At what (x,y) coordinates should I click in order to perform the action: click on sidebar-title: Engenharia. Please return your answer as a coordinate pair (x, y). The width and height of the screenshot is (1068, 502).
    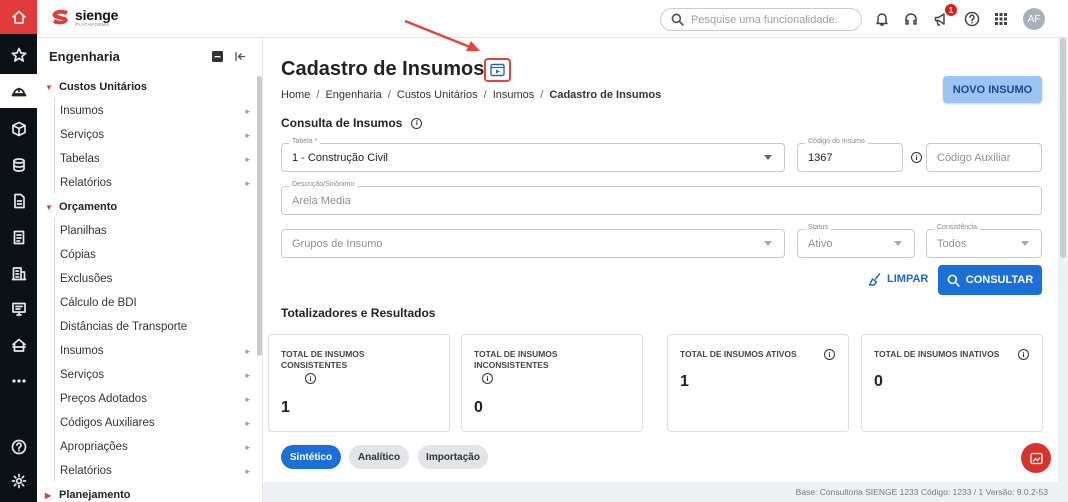
    Looking at the image, I should click on (84, 56).